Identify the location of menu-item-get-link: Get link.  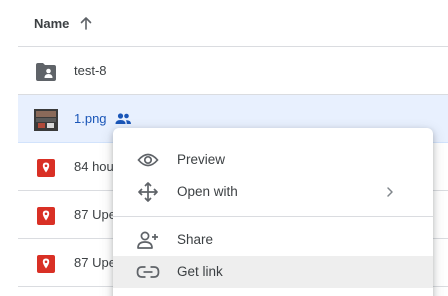
(273, 272).